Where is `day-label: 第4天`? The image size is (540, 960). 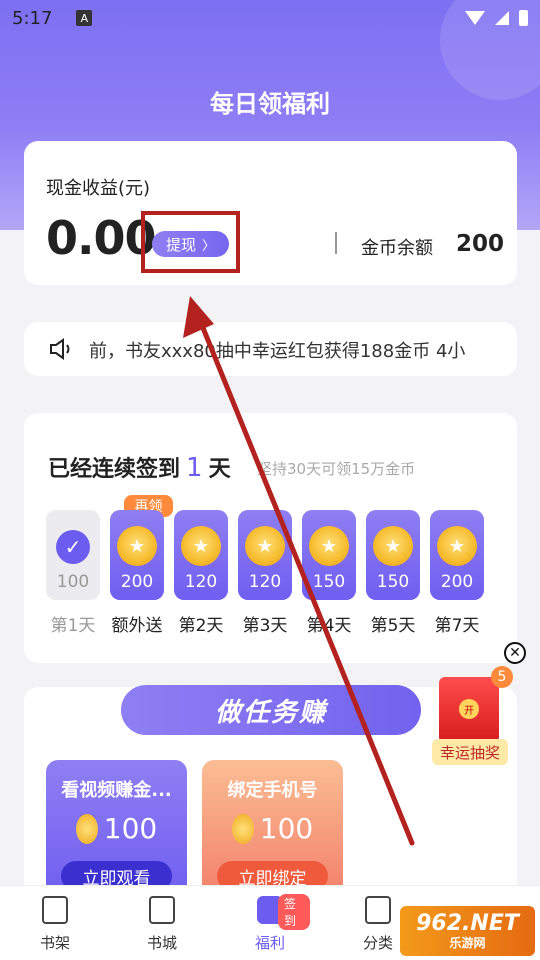 day-label: 第4天 is located at coordinates (329, 626).